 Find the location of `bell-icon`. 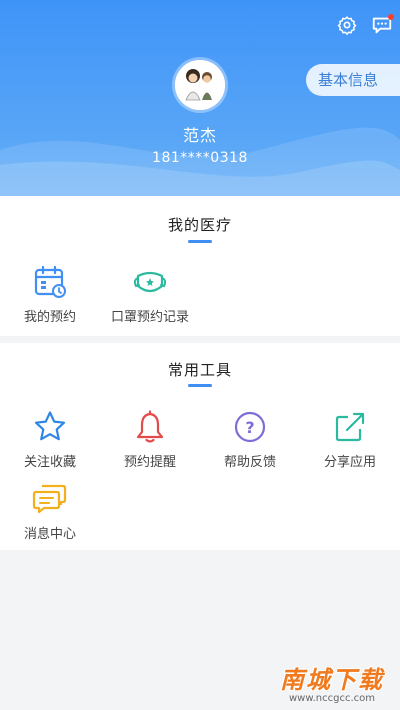

bell-icon is located at coordinates (150, 426).